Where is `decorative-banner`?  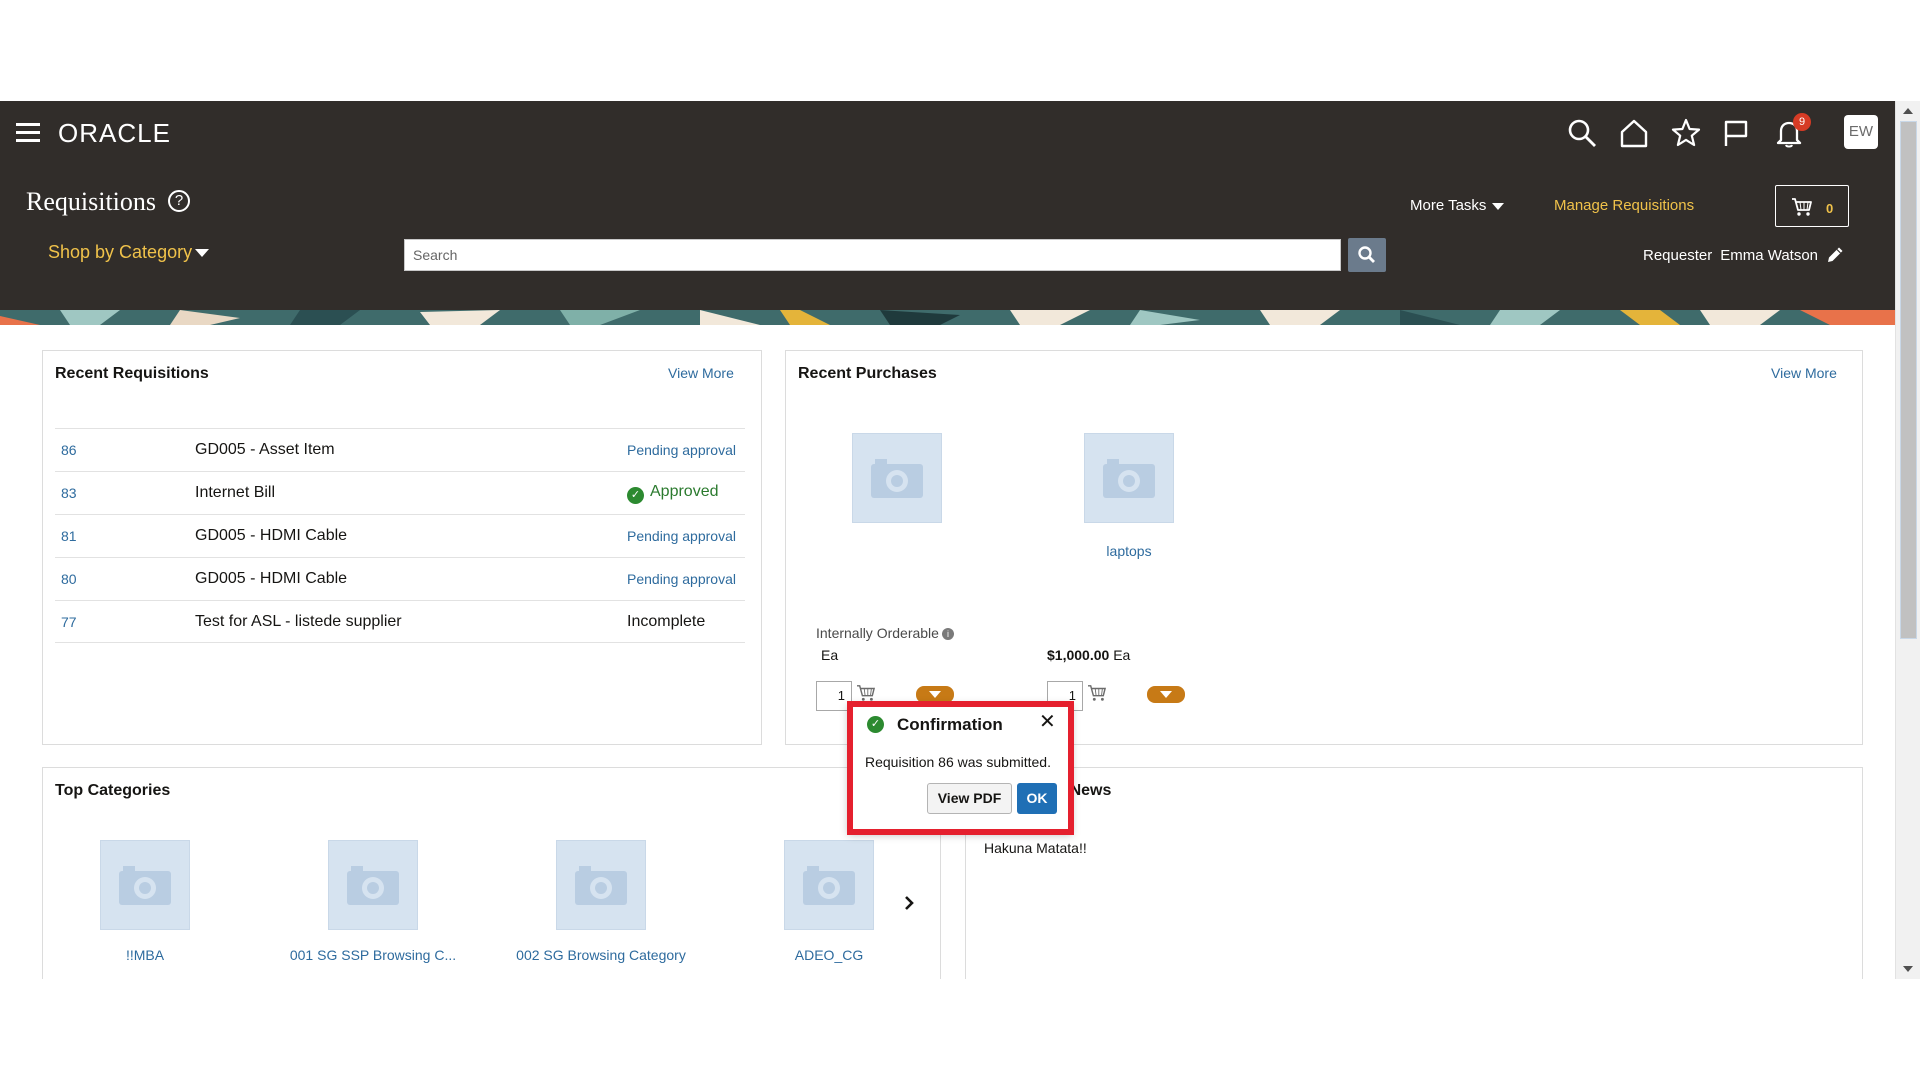
decorative-banner is located at coordinates (947, 317).